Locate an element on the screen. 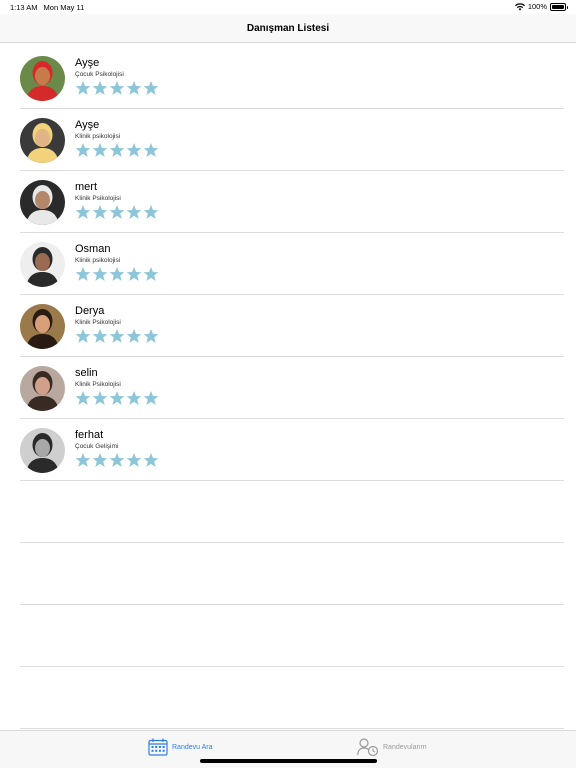 The image size is (576, 768). status-right: 100% is located at coordinates (541, 6).